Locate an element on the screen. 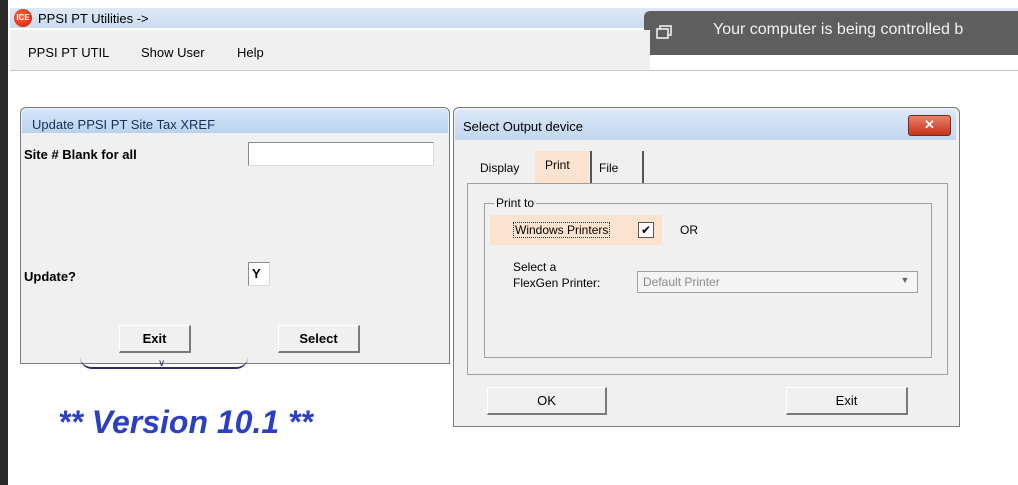 This screenshot has height=485, width=1018. update-label: Update? is located at coordinates (50, 276).